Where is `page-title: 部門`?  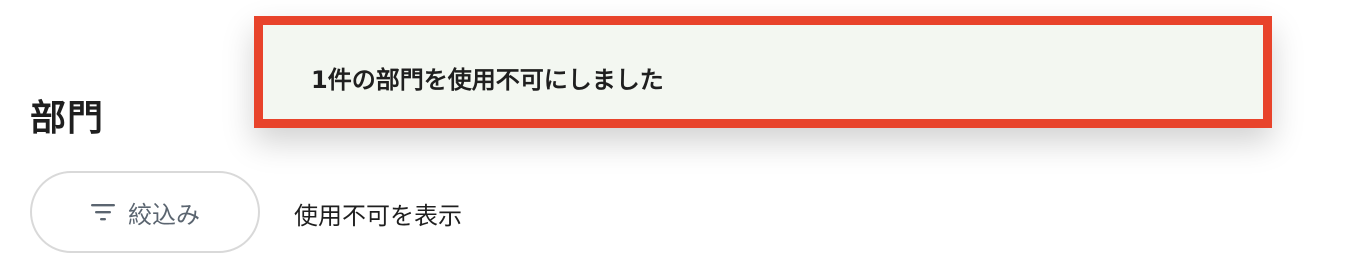
page-title: 部門 is located at coordinates (67, 119).